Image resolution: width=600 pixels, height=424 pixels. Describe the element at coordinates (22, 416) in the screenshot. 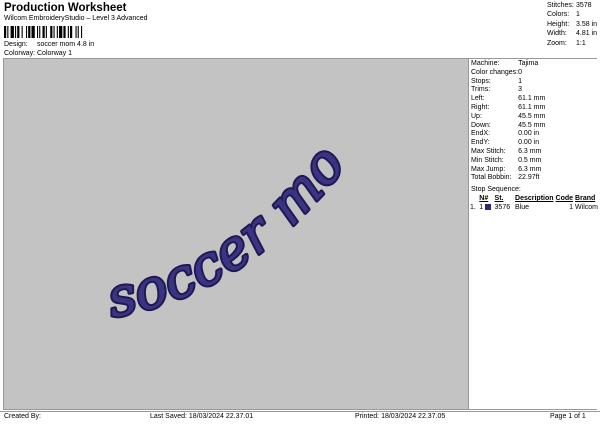

I see `created-by: Created By:` at that location.